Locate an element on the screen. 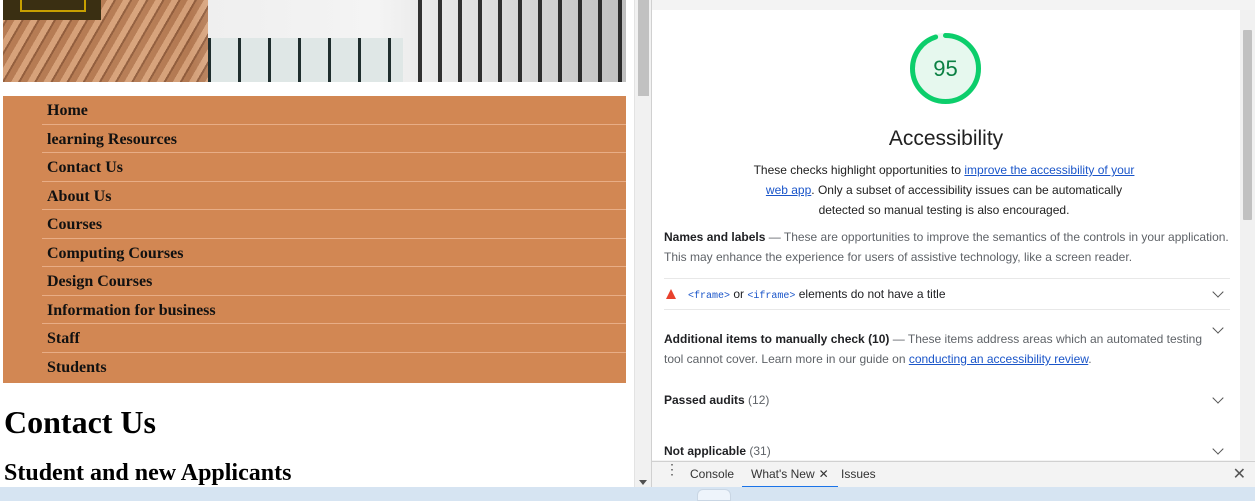 The height and width of the screenshot is (501, 1255). site-logo is located at coordinates (52, 10).